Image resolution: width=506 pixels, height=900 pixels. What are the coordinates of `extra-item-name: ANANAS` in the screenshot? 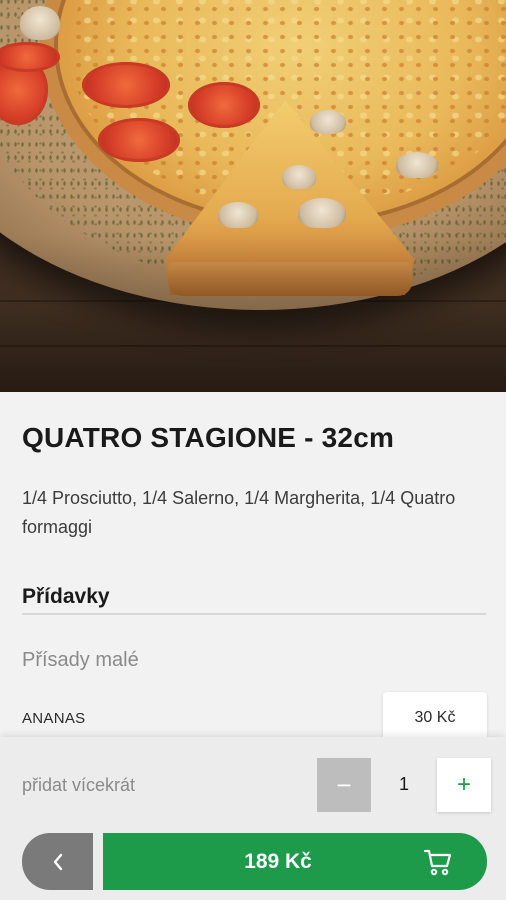 It's located at (54, 718).